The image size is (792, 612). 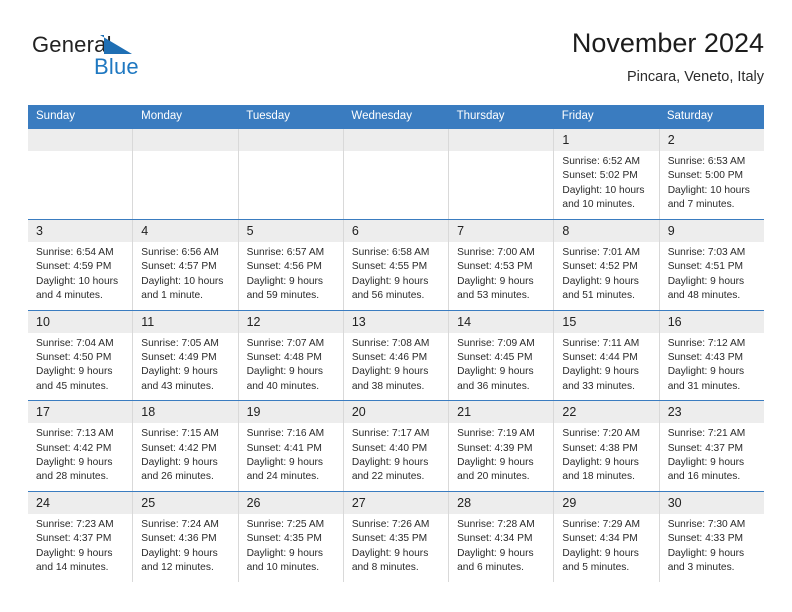 What do you see at coordinates (600, 560) in the screenshot?
I see `daylight-text: Daylight: 9 hours and 5 minutes.` at bounding box center [600, 560].